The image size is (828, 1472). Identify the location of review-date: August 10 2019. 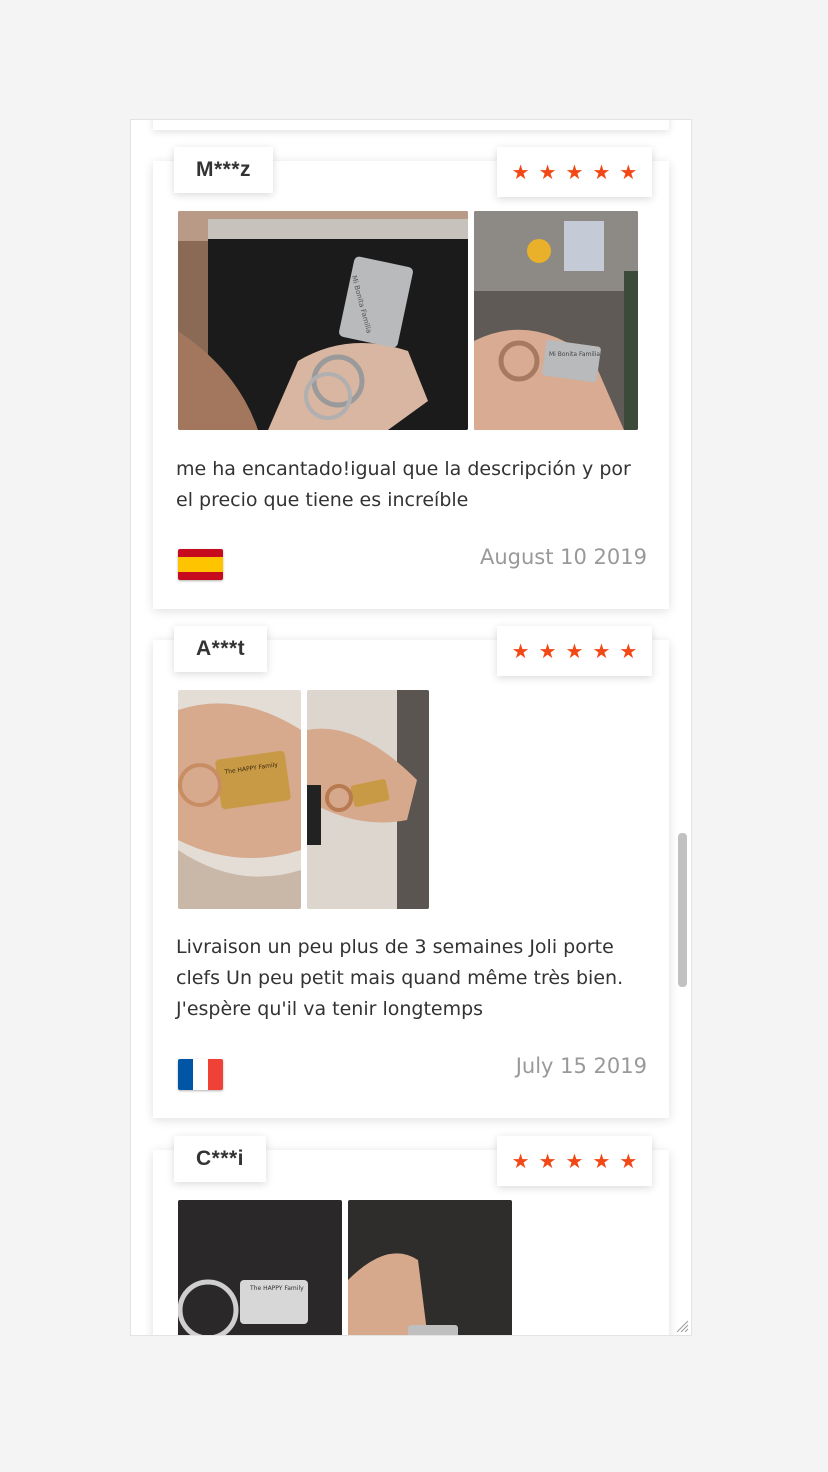
(563, 557).